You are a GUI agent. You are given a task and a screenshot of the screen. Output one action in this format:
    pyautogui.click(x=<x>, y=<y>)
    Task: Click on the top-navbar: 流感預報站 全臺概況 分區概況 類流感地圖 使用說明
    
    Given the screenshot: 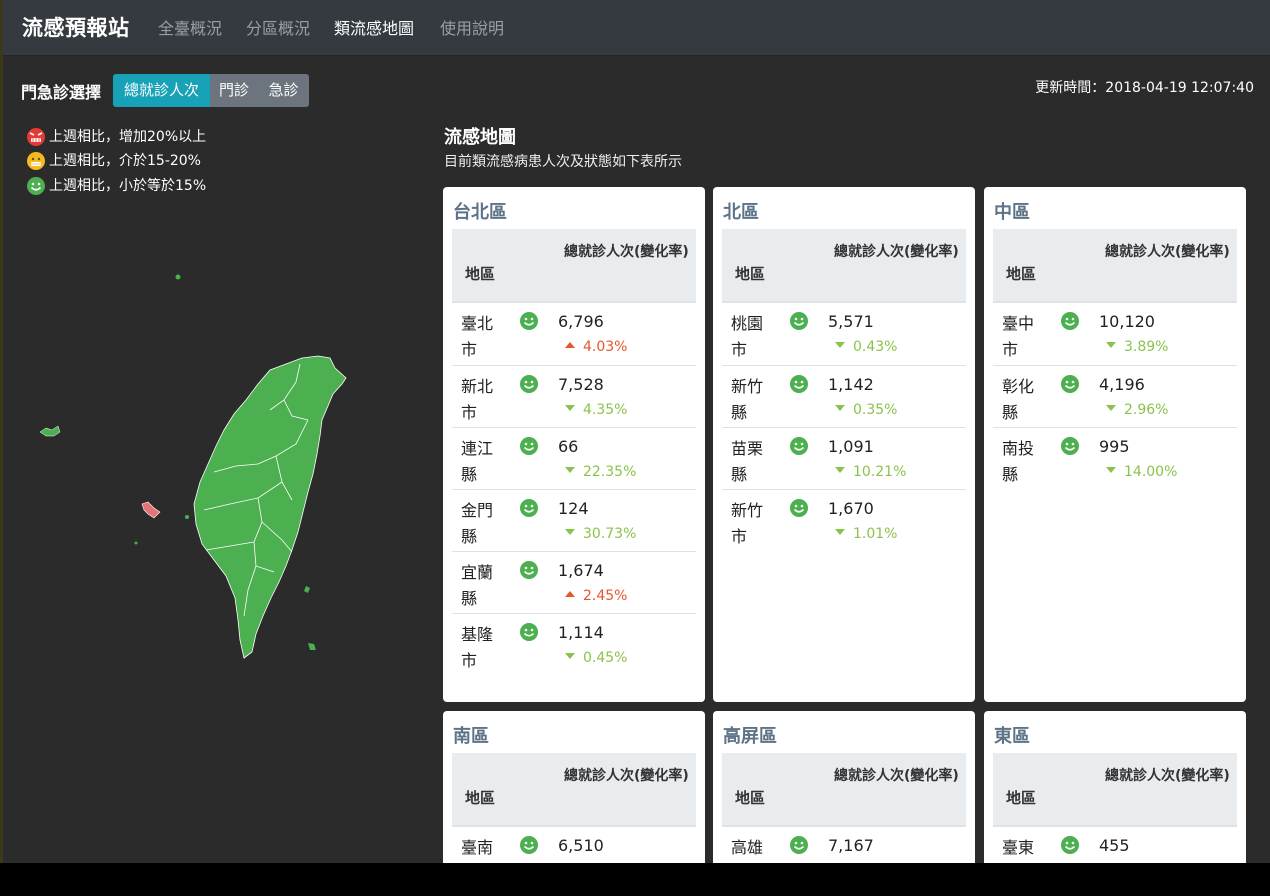 What is the action you would take?
    pyautogui.click(x=636, y=28)
    